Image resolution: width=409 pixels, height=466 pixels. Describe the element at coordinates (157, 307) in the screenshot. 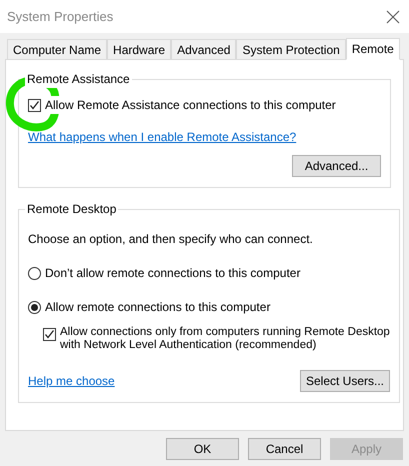

I see `radio-label: Allow remote connections to this computer` at that location.